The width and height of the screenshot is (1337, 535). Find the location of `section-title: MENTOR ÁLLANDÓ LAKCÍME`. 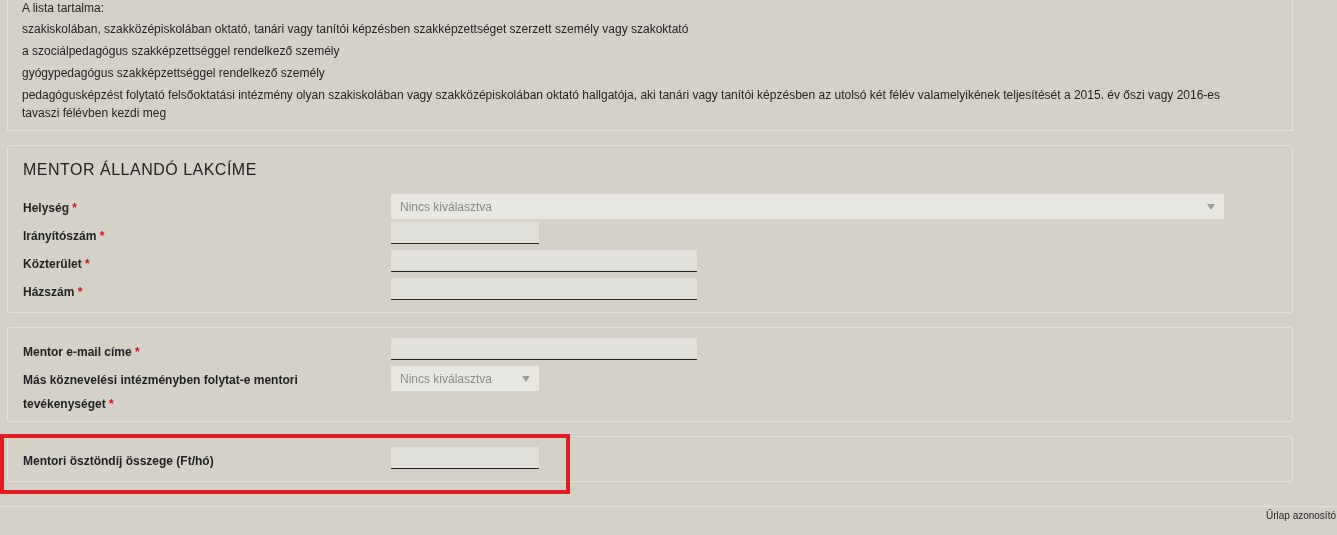

section-title: MENTOR ÁLLANDÓ LAKCÍME is located at coordinates (140, 169).